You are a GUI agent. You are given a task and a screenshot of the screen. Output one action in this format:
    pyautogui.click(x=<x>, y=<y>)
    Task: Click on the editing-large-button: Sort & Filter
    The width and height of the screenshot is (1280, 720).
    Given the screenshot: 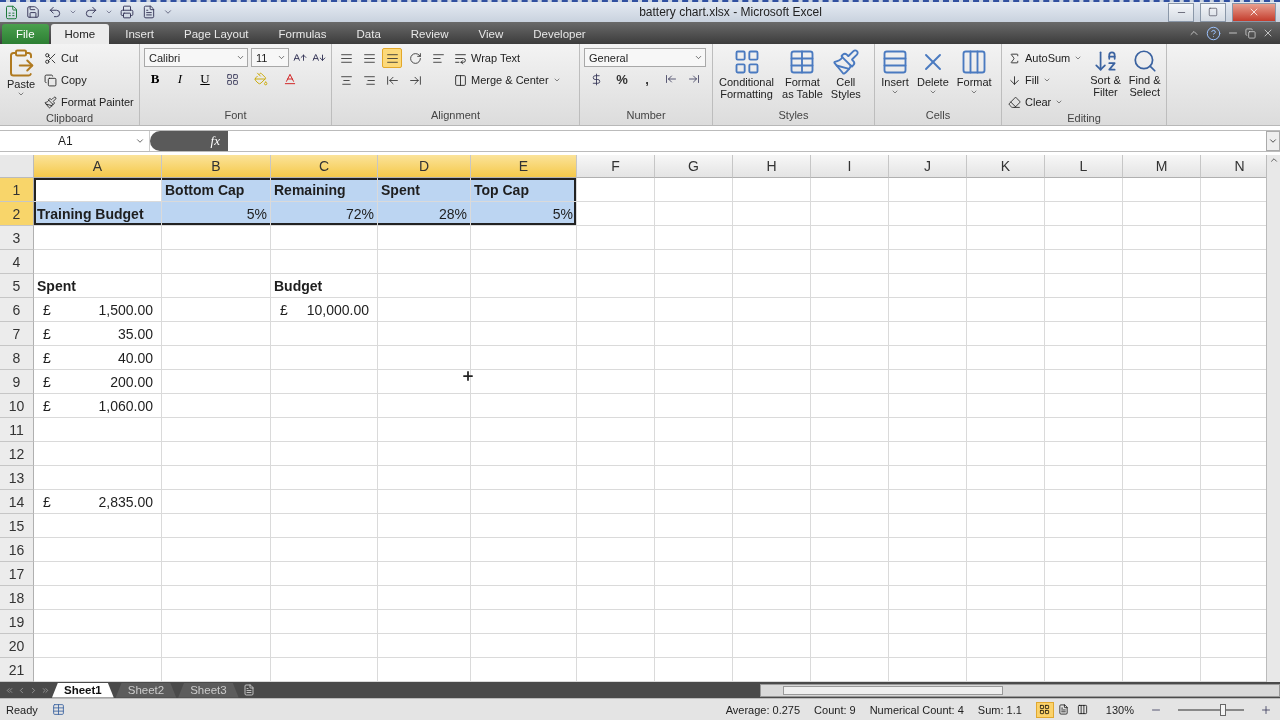 What is the action you would take?
    pyautogui.click(x=1105, y=80)
    